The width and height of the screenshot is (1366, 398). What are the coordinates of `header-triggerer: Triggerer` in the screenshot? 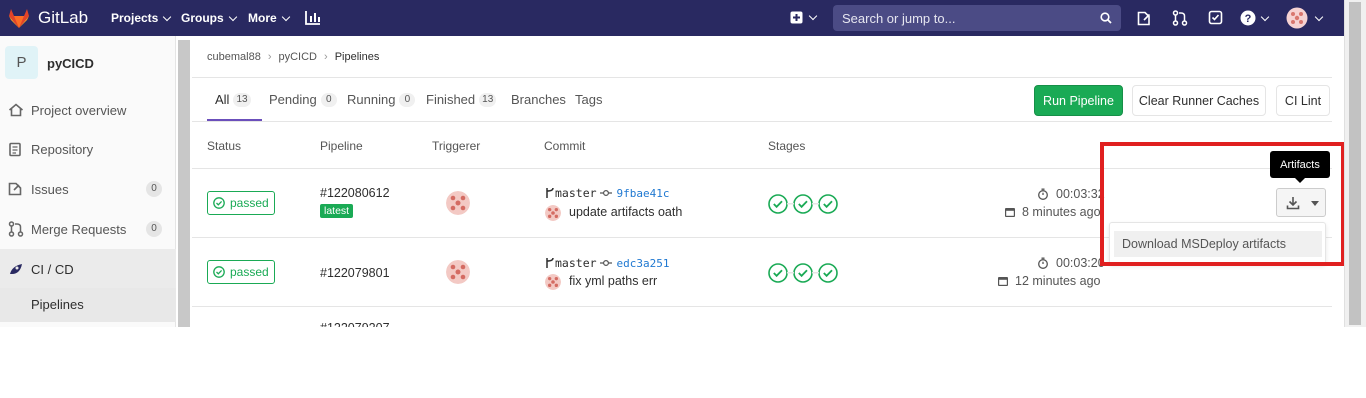 It's located at (456, 146).